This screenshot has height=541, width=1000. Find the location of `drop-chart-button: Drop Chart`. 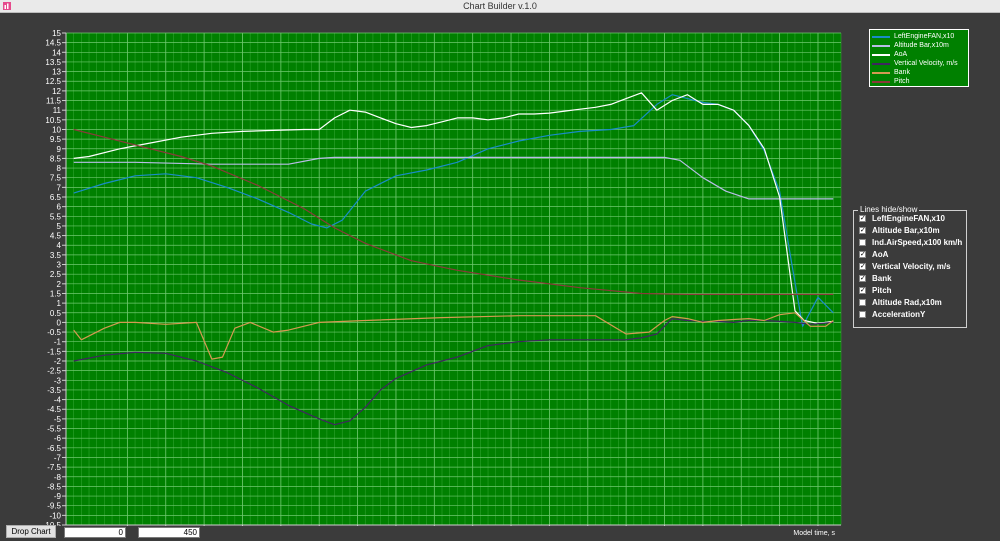

drop-chart-button: Drop Chart is located at coordinates (31, 531).